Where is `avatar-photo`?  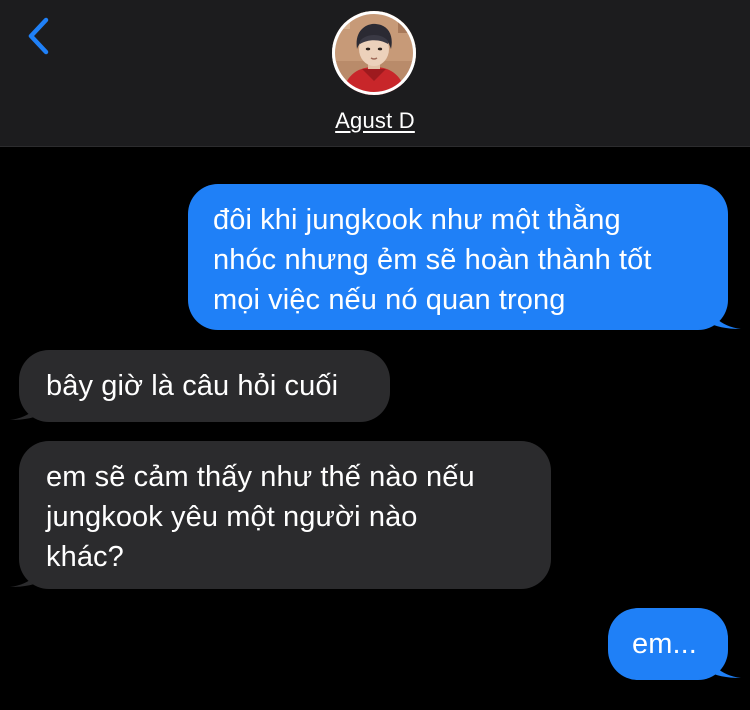 avatar-photo is located at coordinates (374, 53).